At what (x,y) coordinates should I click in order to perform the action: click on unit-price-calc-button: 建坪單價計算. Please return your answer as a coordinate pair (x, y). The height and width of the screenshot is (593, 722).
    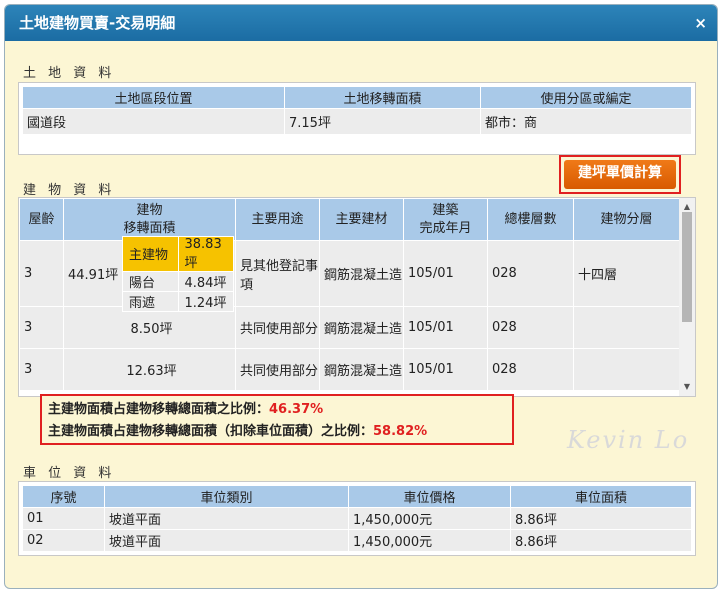
    Looking at the image, I should click on (620, 174).